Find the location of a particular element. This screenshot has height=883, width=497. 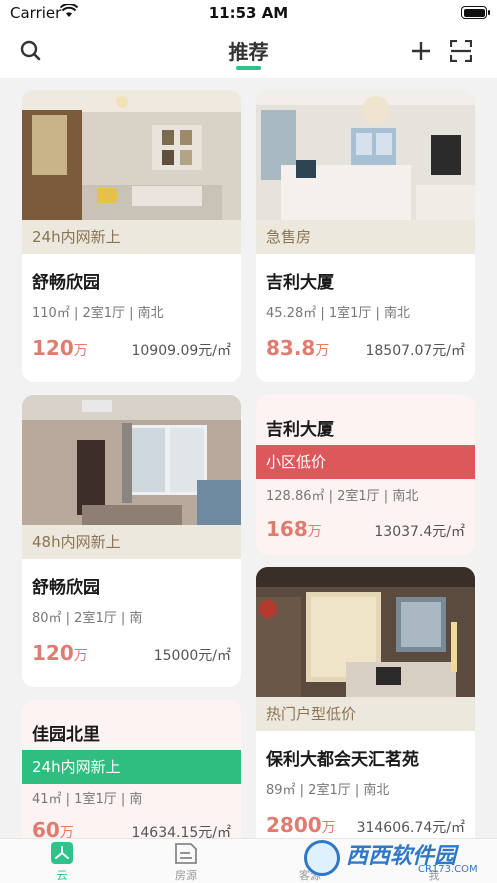

price-value: 168 is located at coordinates (287, 529).